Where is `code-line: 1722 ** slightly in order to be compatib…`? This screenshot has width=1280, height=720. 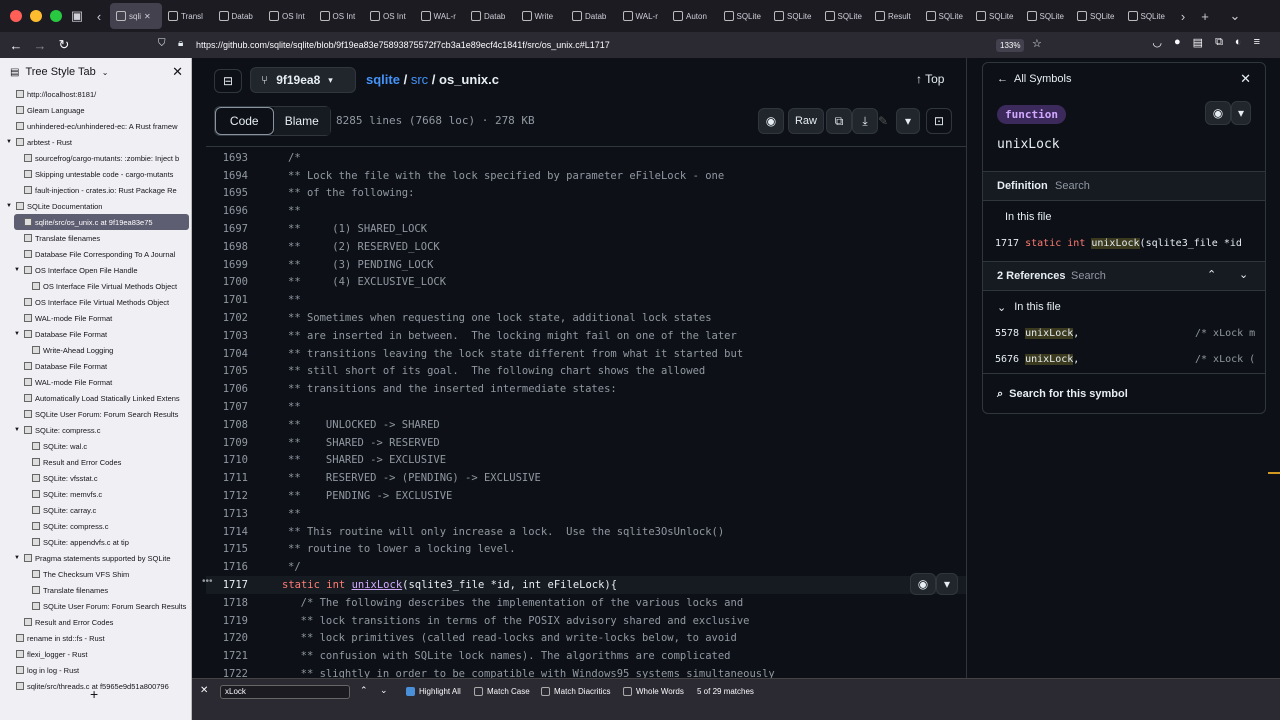
code-line: 1722 ** slightly in order to be compatib… is located at coordinates (586, 671).